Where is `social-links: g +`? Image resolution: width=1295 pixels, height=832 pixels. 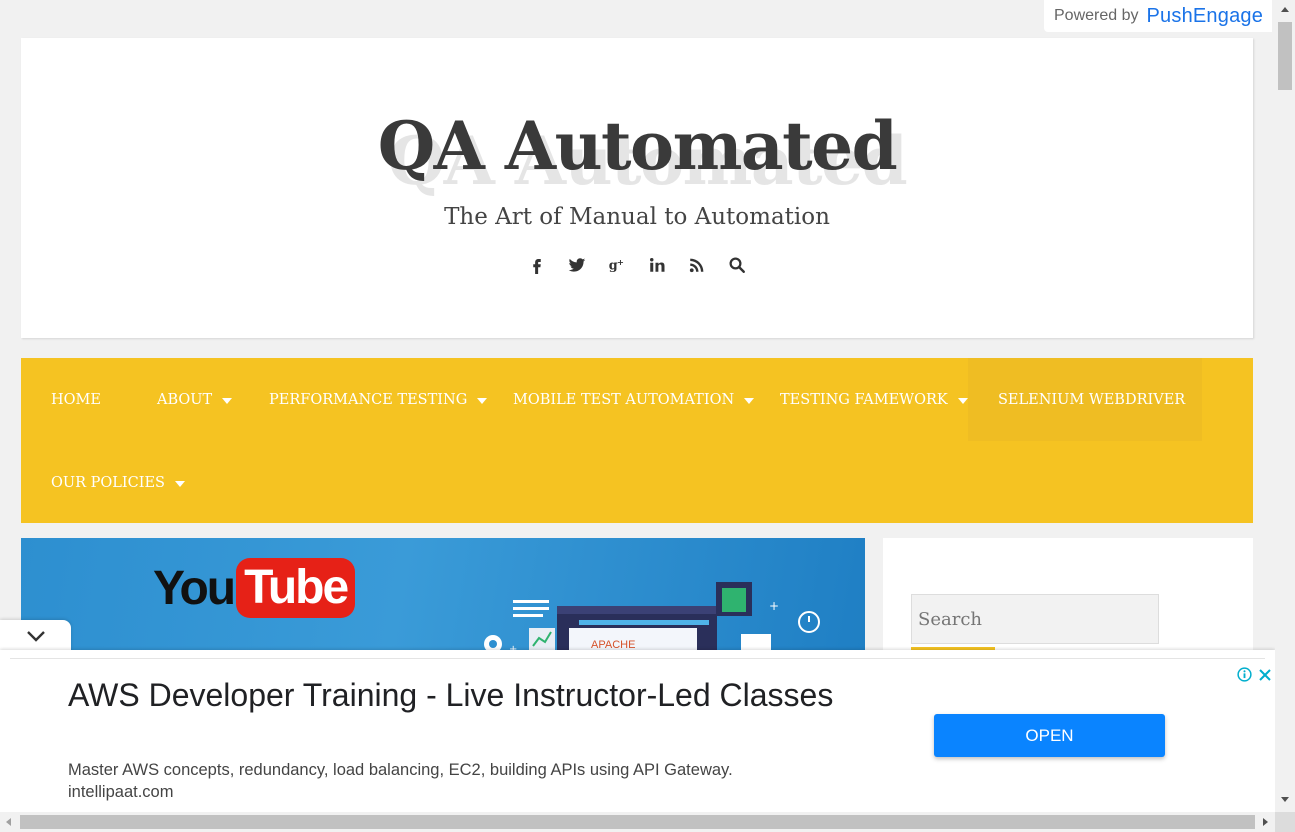
social-links: g + is located at coordinates (637, 265).